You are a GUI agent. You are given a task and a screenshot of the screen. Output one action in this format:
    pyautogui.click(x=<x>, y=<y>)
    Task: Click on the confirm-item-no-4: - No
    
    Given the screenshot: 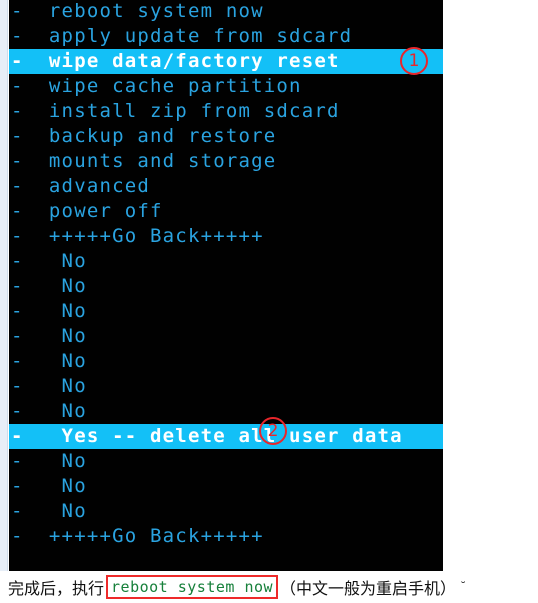 What is the action you would take?
    pyautogui.click(x=226, y=336)
    